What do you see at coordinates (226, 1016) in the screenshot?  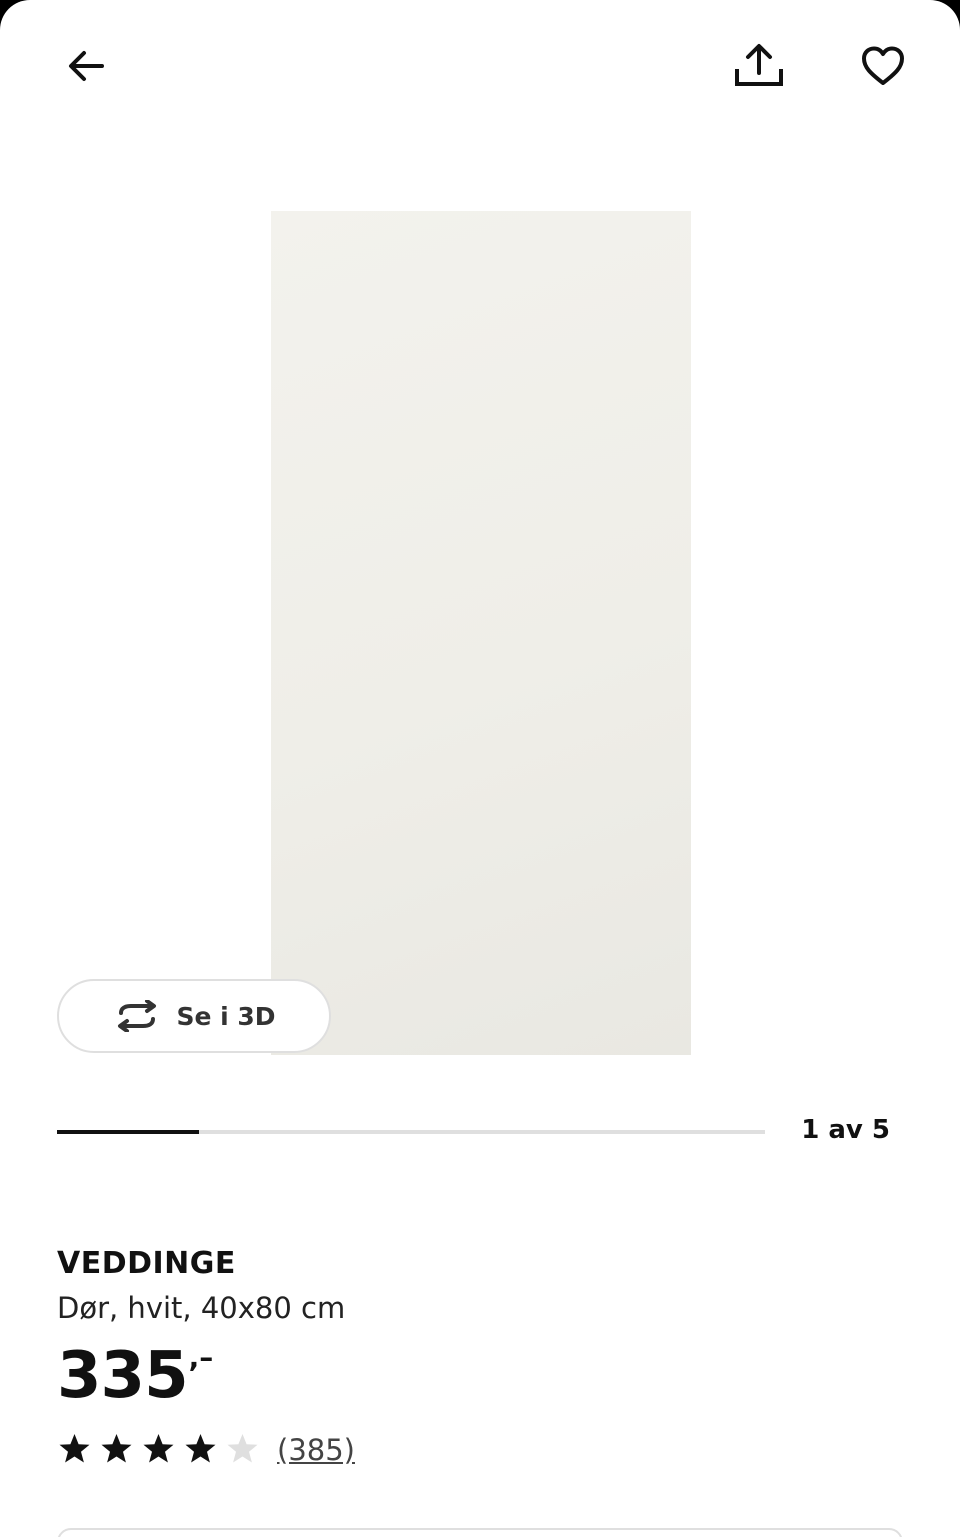 I see `view-3d-label: Se i 3D` at bounding box center [226, 1016].